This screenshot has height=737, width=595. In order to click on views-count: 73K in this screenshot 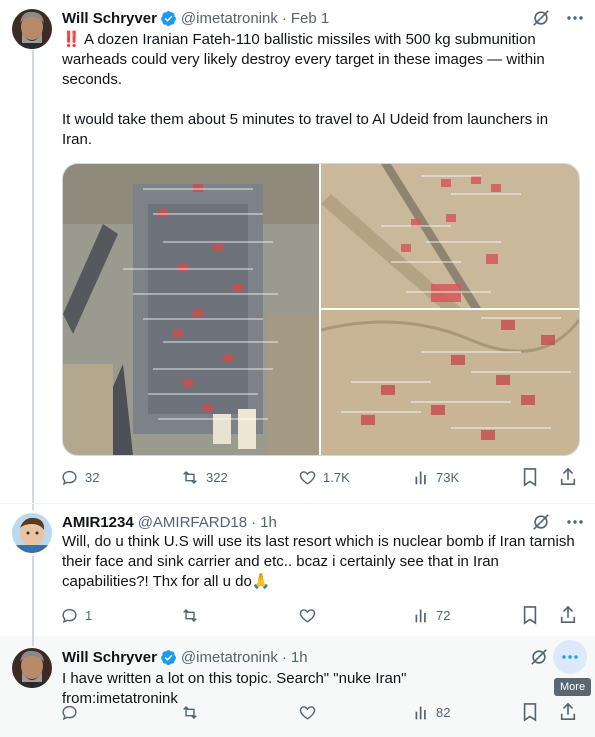, I will do `click(448, 477)`.